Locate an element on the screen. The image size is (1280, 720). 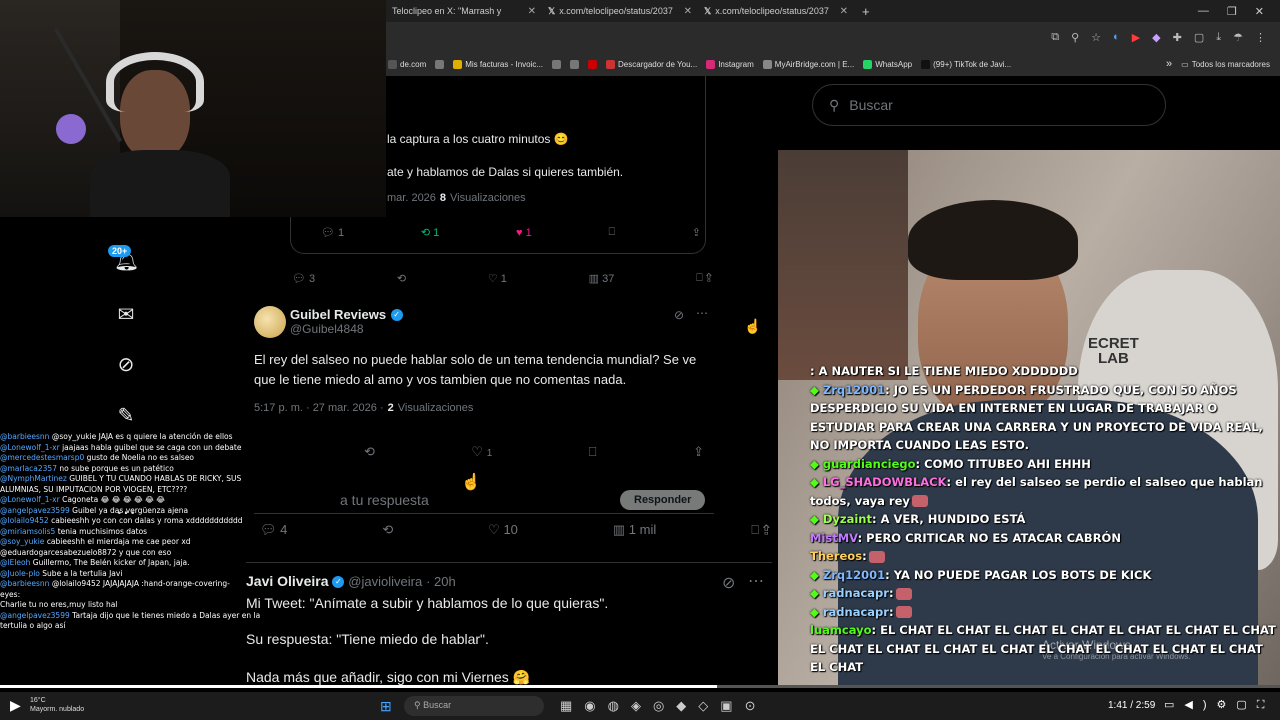
bookmark: WhatsApp is located at coordinates (887, 64).